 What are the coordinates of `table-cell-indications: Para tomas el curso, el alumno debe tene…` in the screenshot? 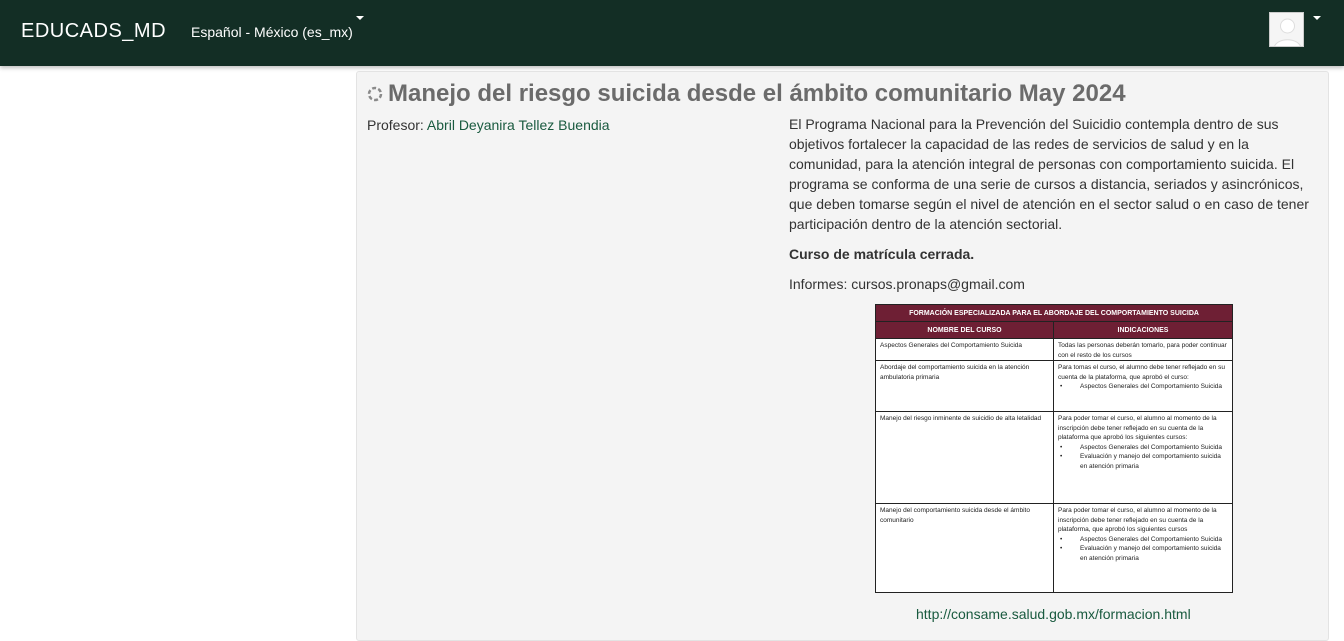 It's located at (1143, 386).